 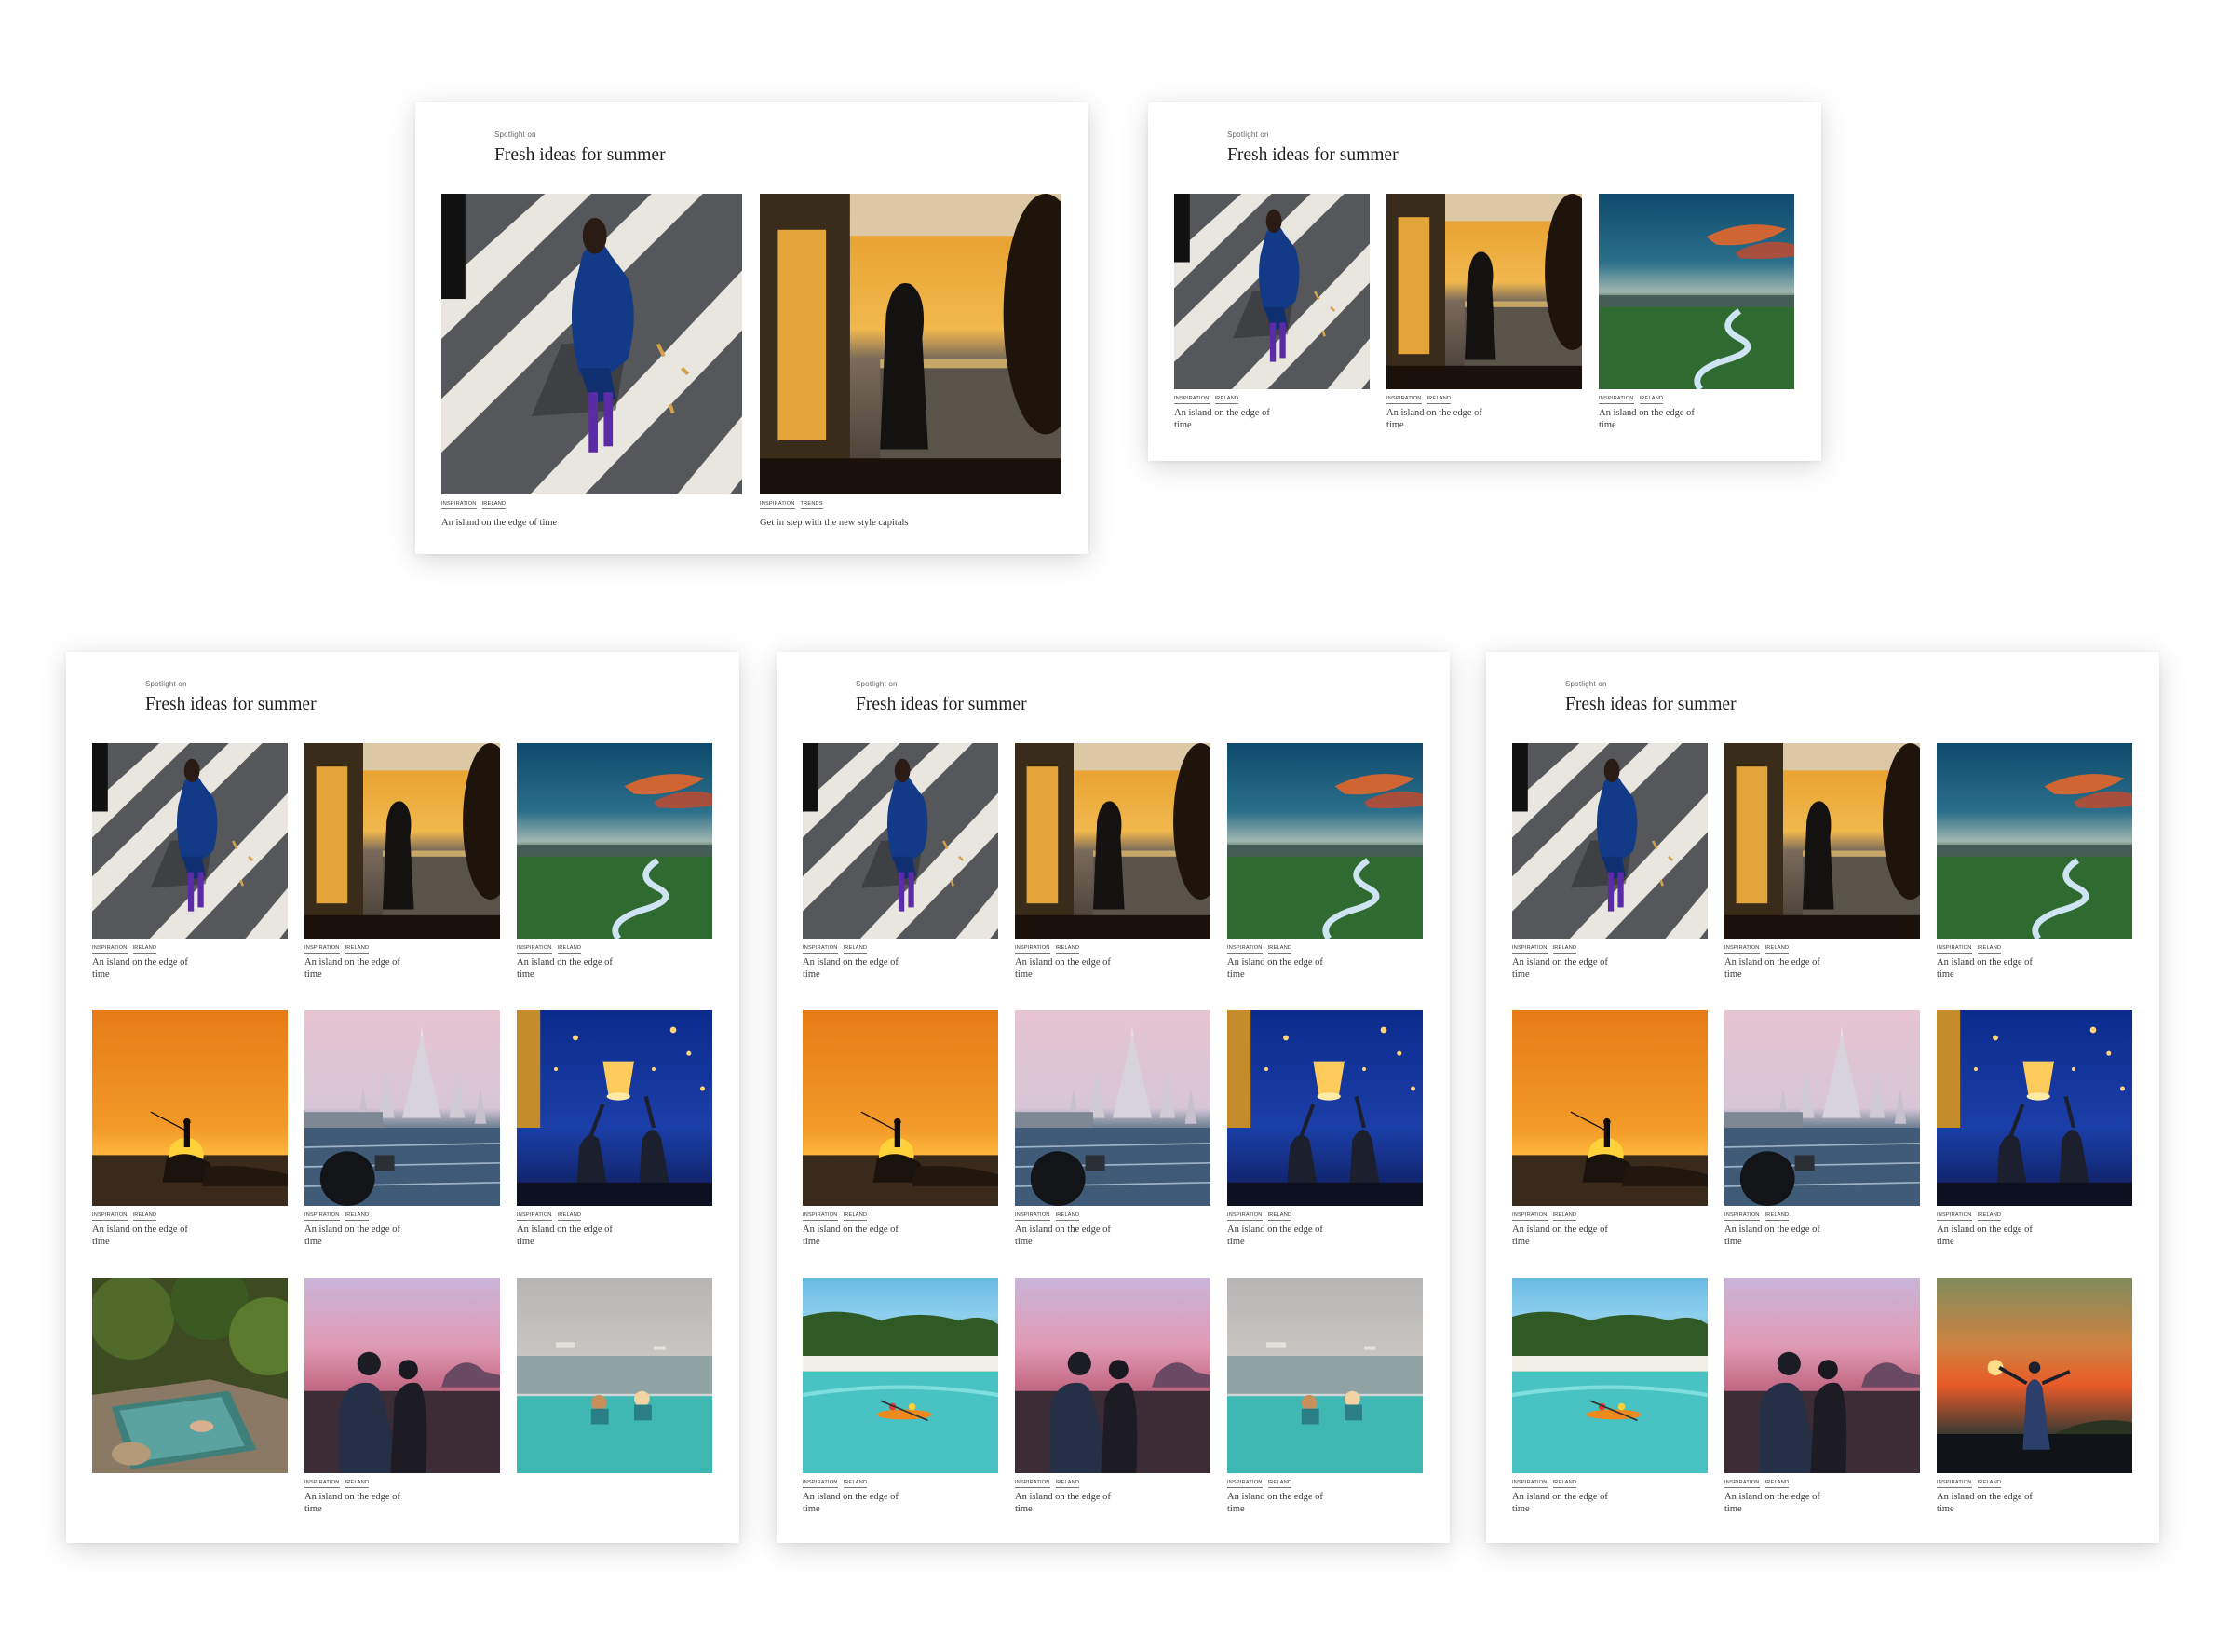 What do you see at coordinates (190, 1394) in the screenshot?
I see `article-card` at bounding box center [190, 1394].